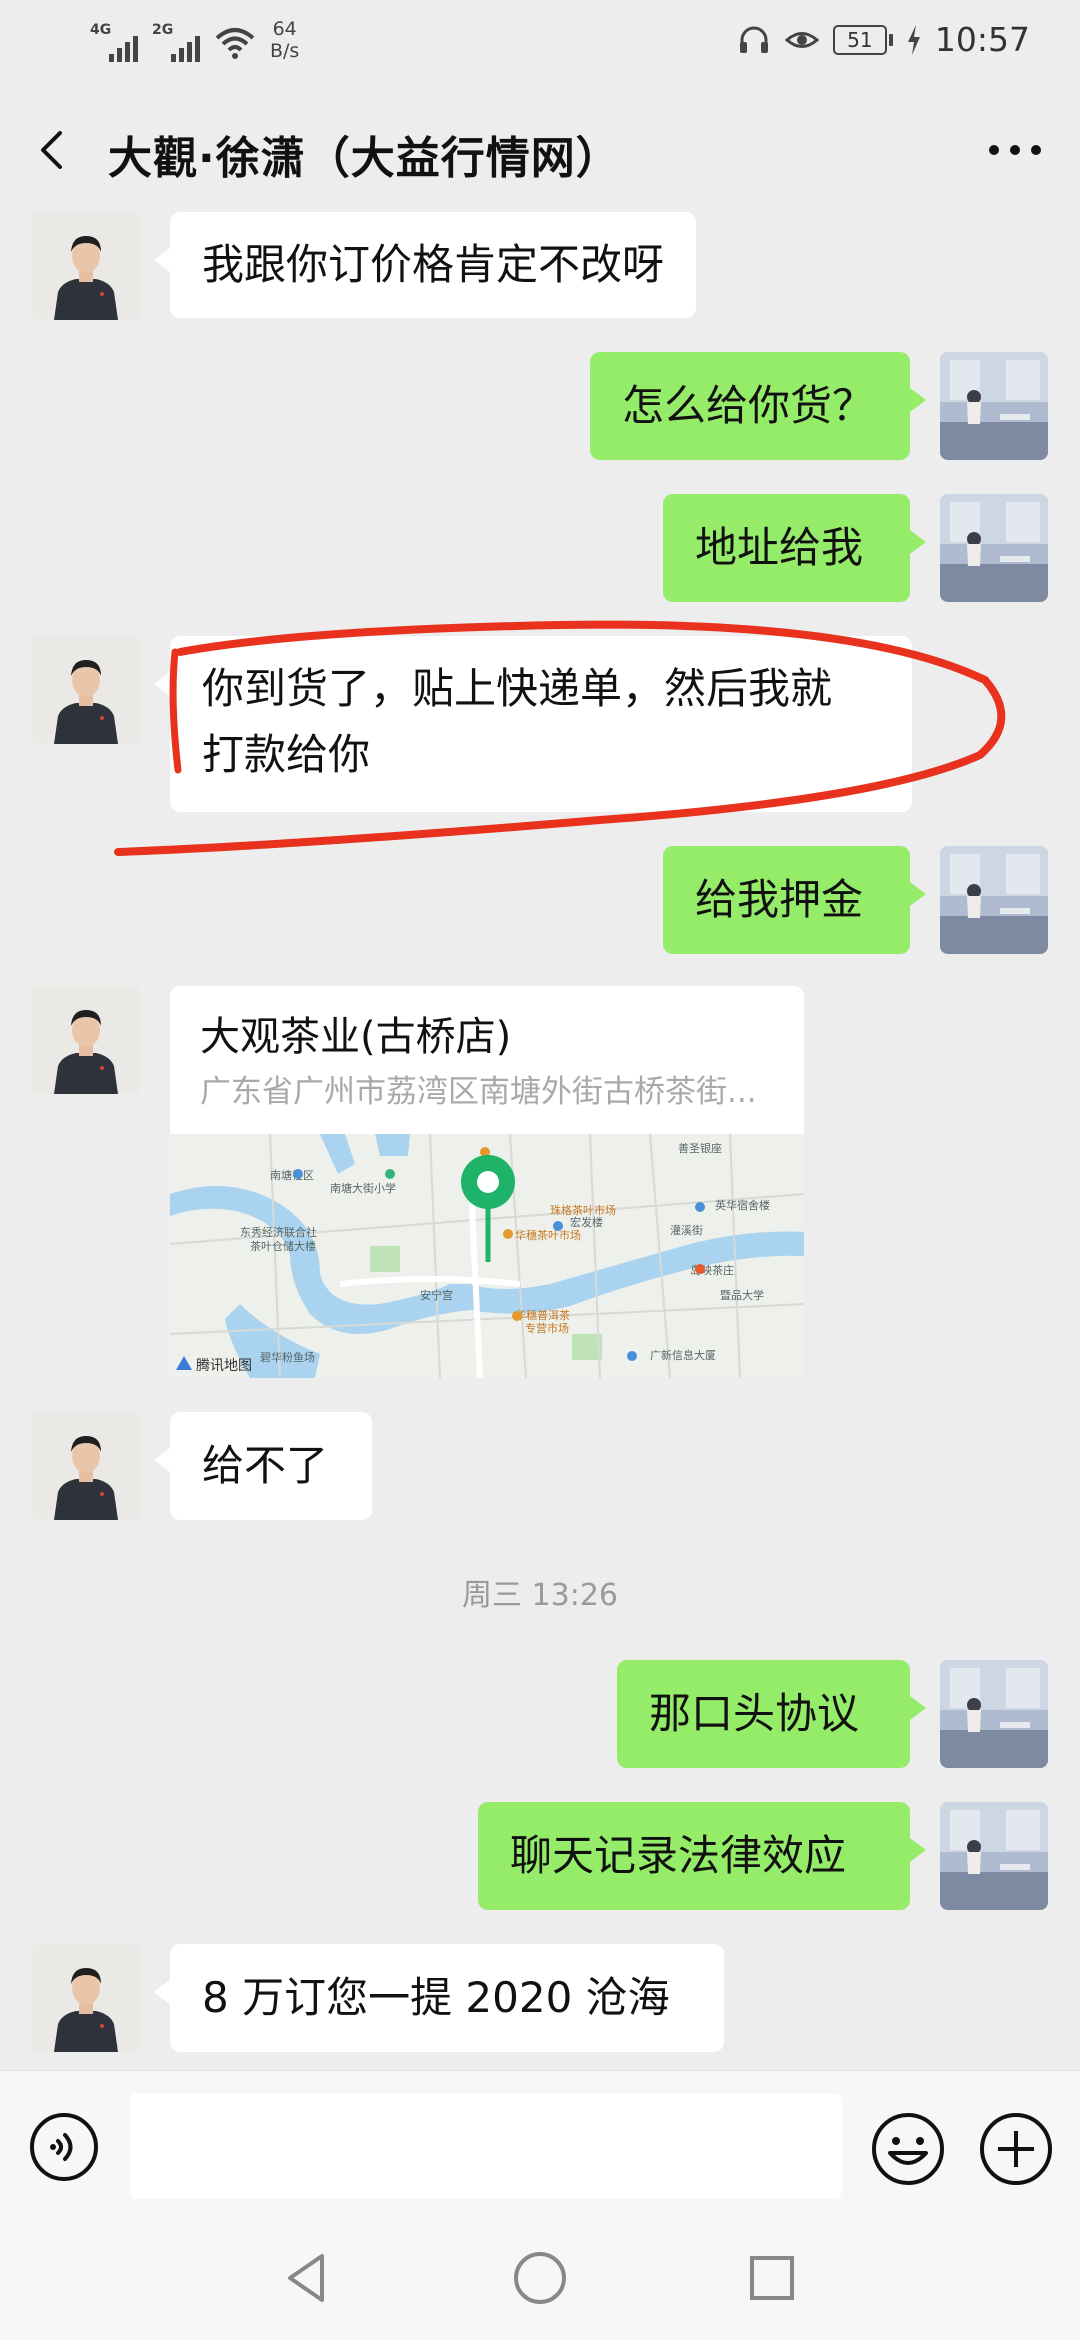  Describe the element at coordinates (286, 754) in the screenshot. I see `message-line: 打款给你` at that location.